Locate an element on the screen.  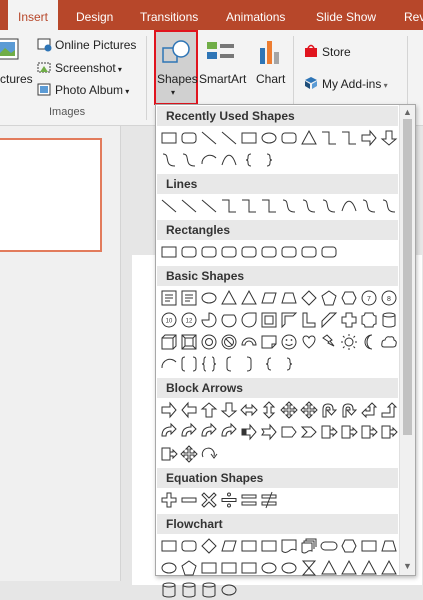
shape-diamond is located at coordinates (309, 298).